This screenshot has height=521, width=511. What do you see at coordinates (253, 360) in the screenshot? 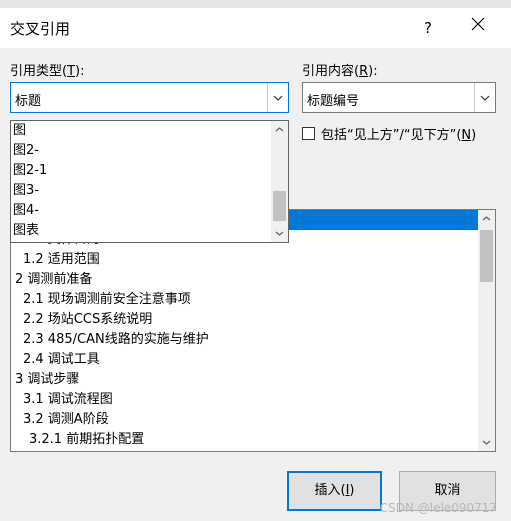
I see `list-item: 2.4 调试工具` at bounding box center [253, 360].